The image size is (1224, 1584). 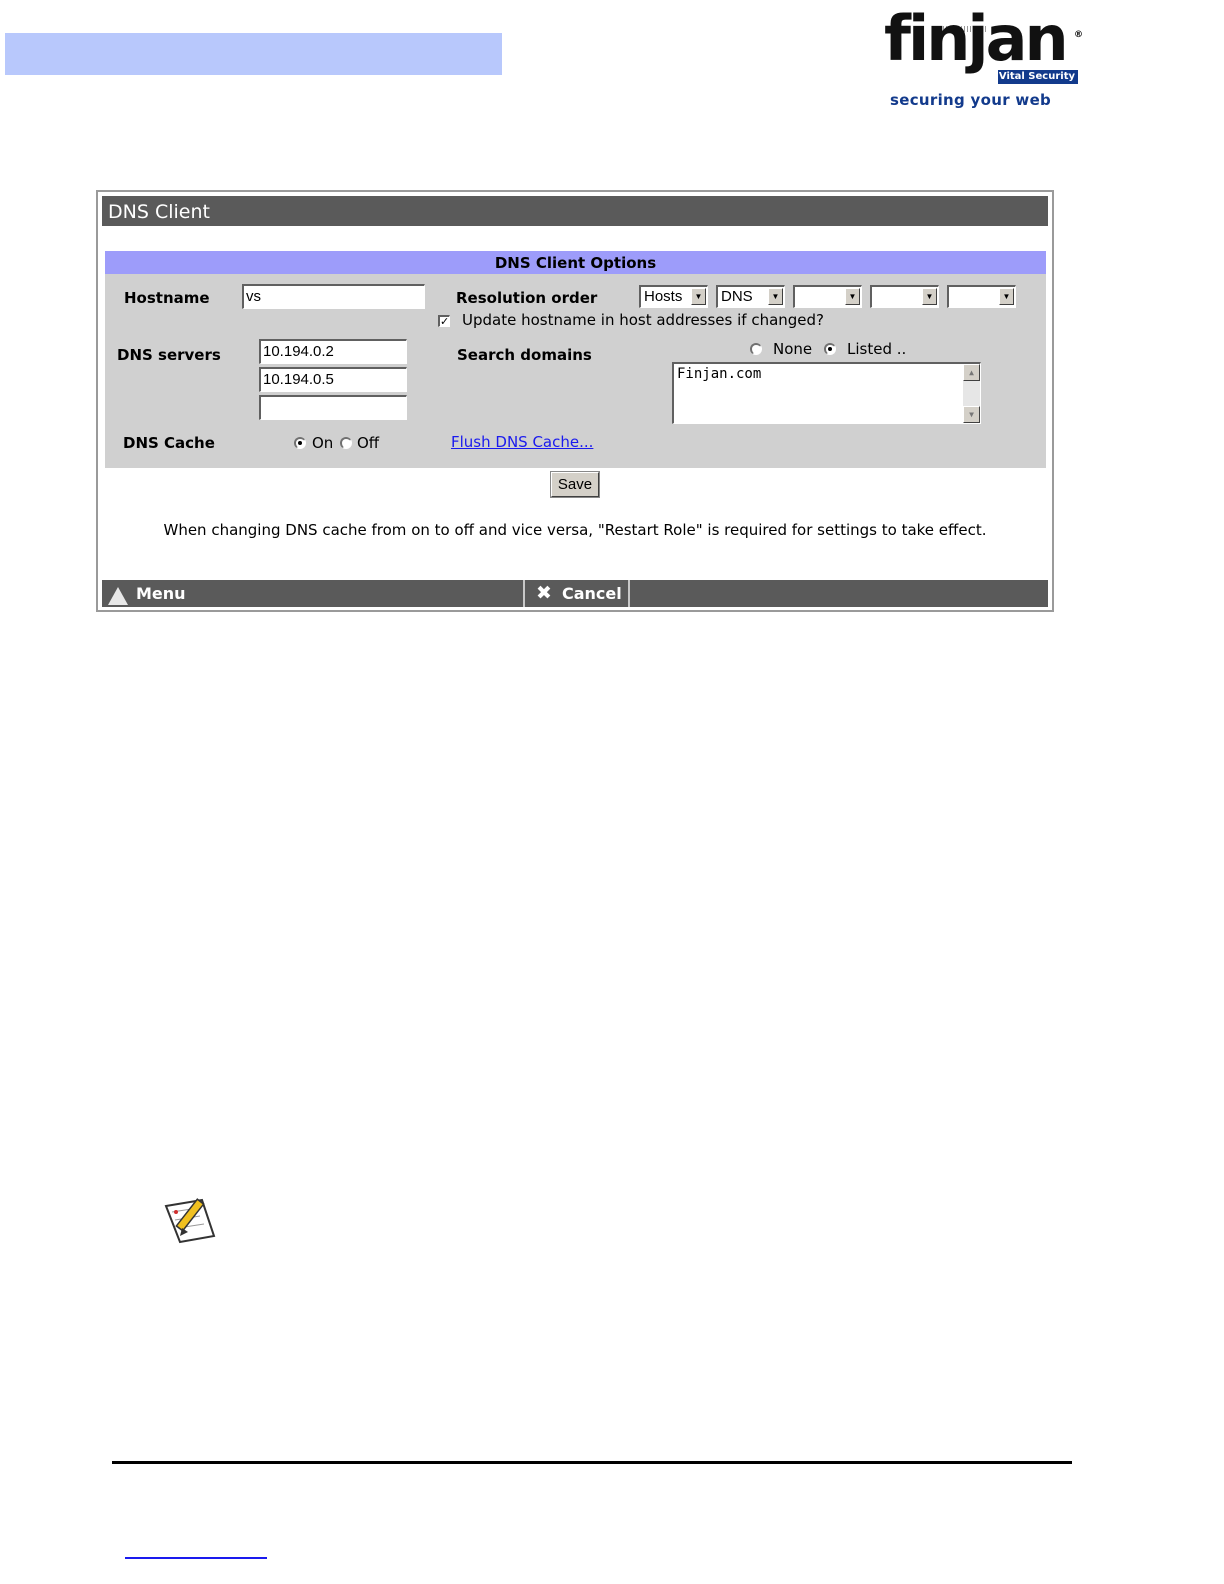 What do you see at coordinates (976, 38) in the screenshot?
I see `logo-wordmark: finjan` at bounding box center [976, 38].